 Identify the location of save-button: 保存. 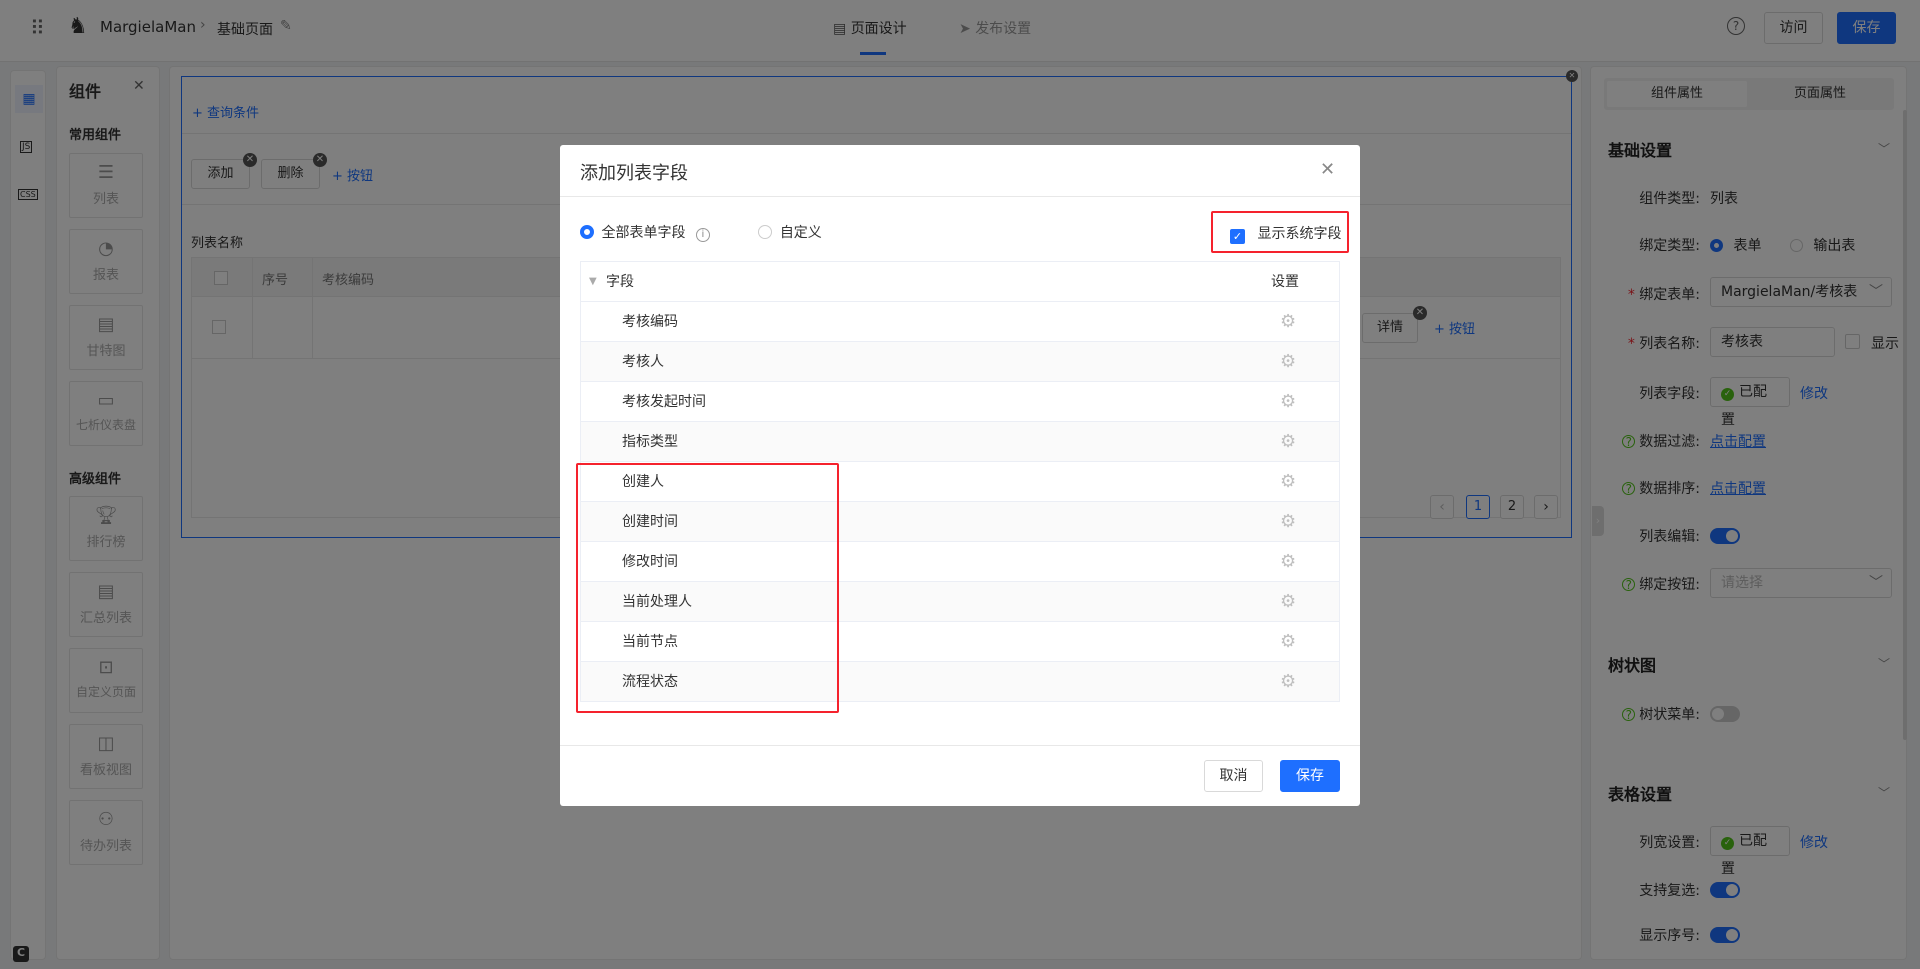
(1310, 776).